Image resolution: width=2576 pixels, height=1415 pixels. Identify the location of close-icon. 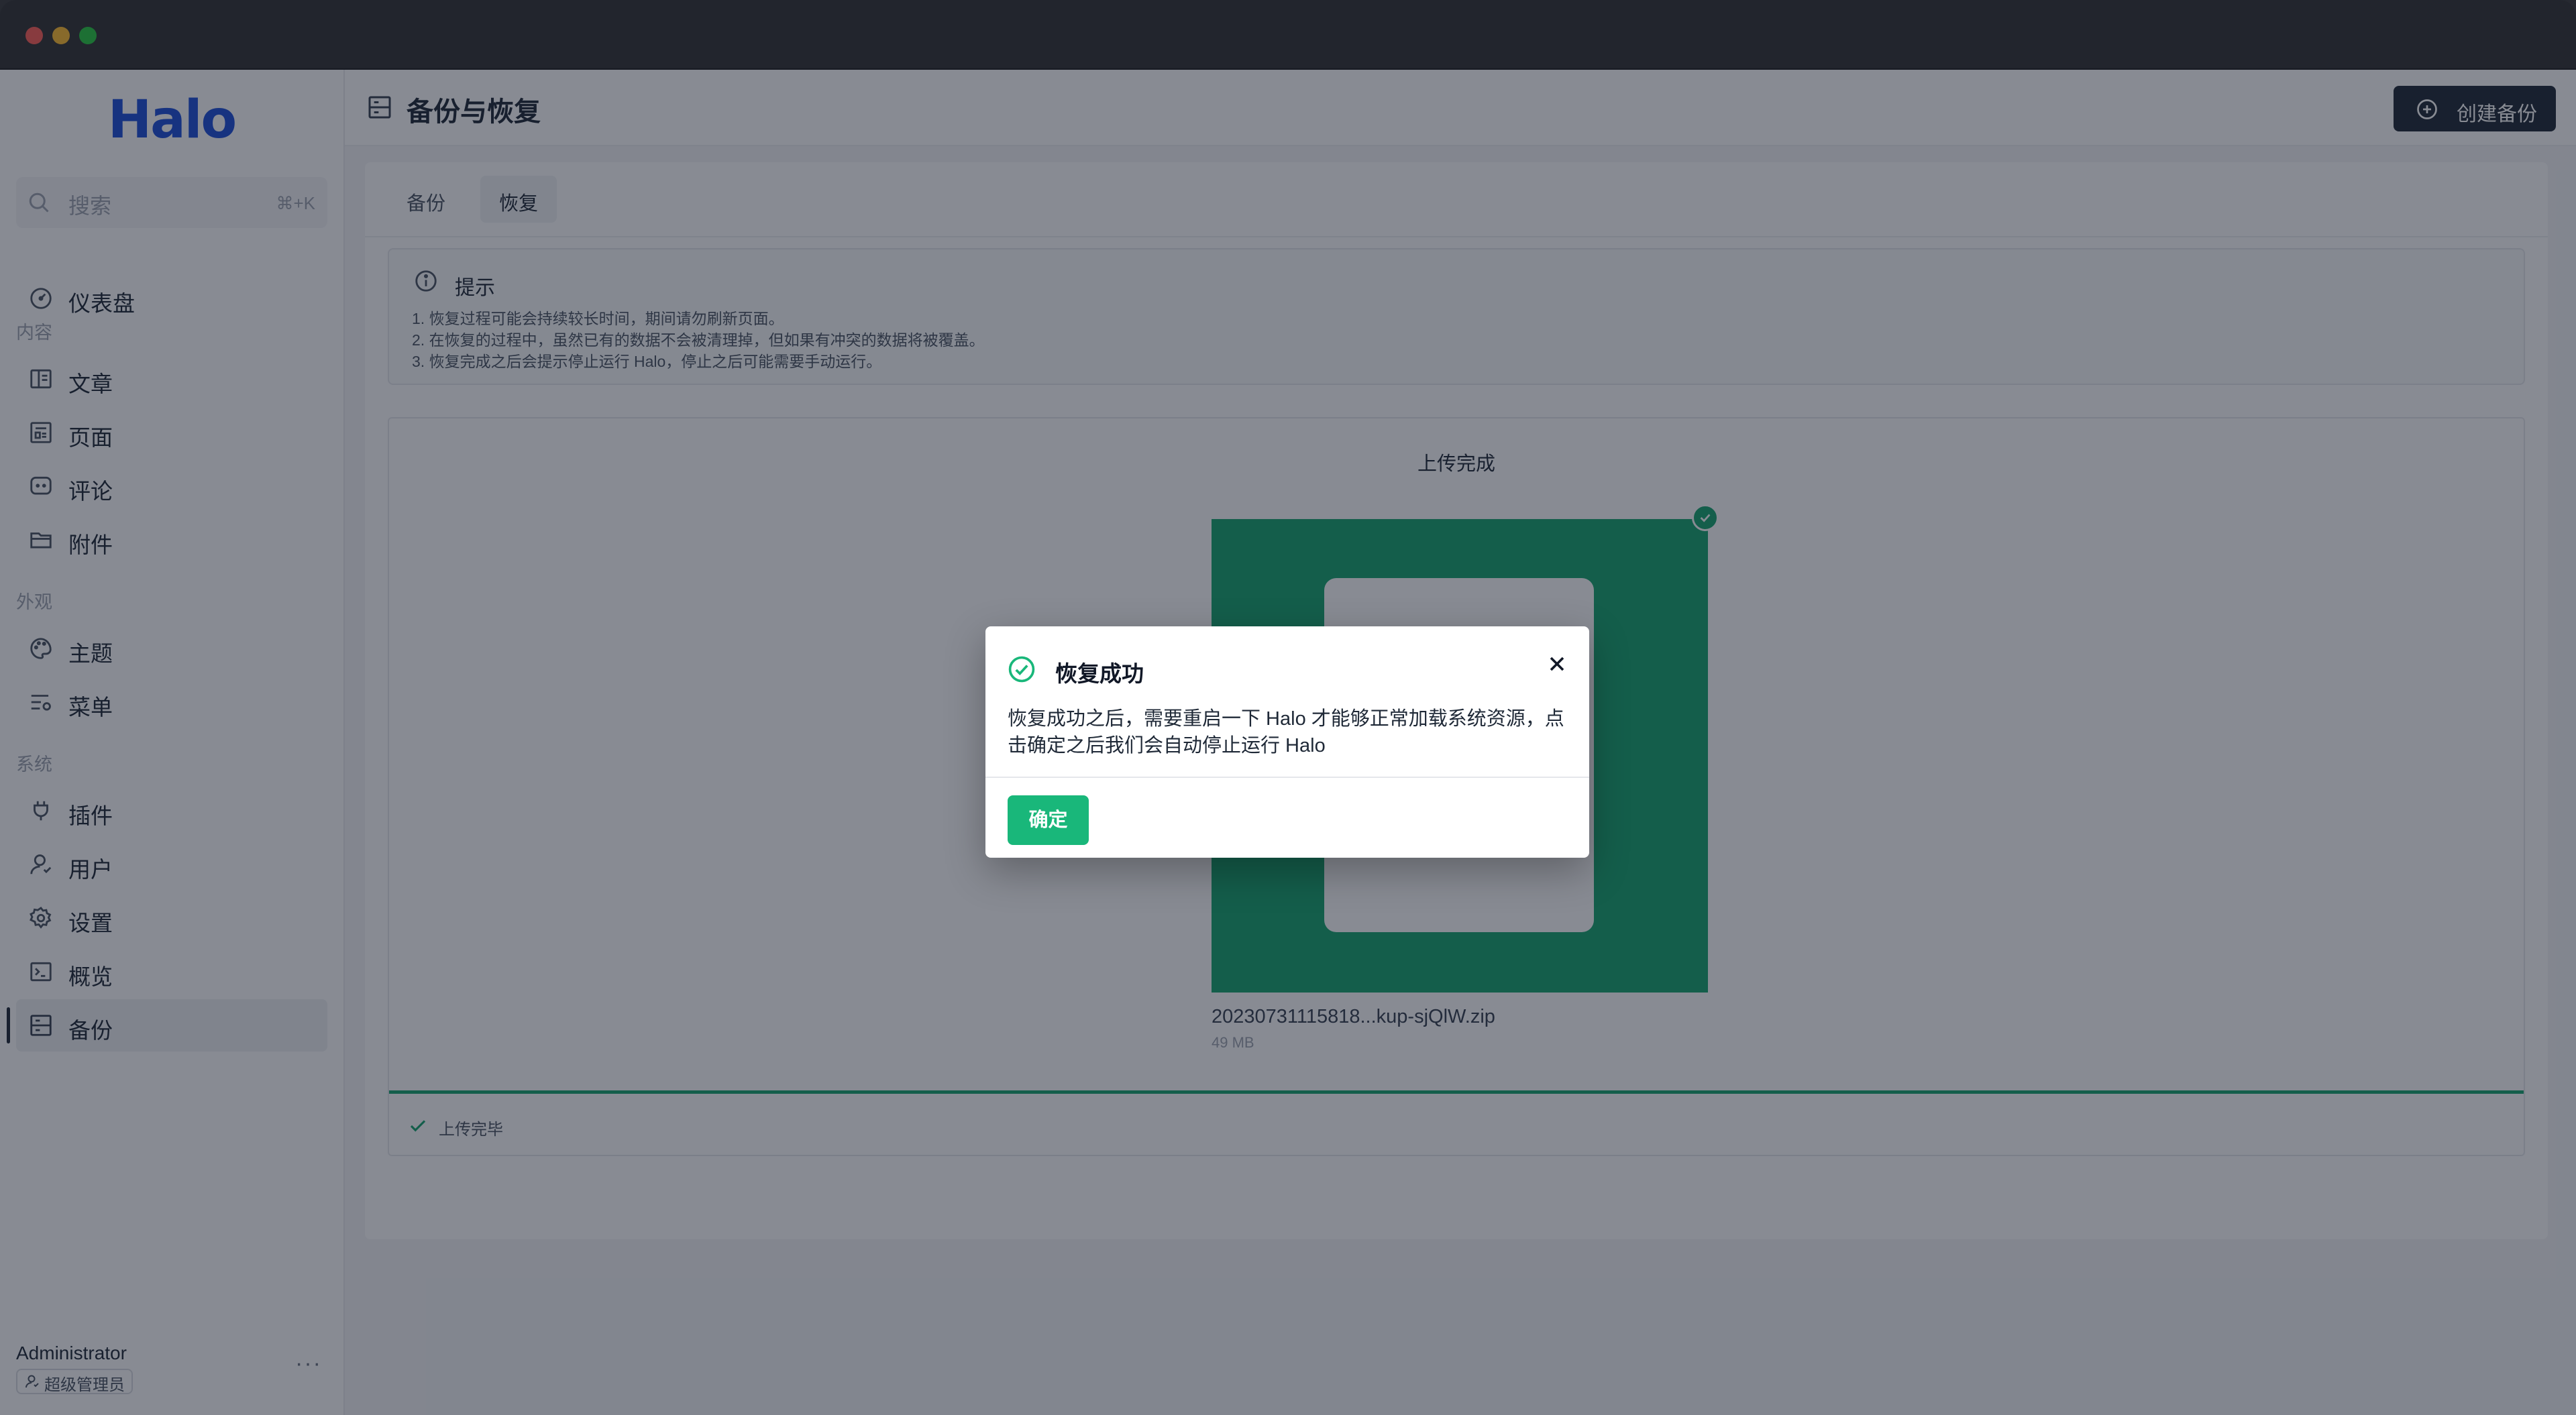
(1557, 664).